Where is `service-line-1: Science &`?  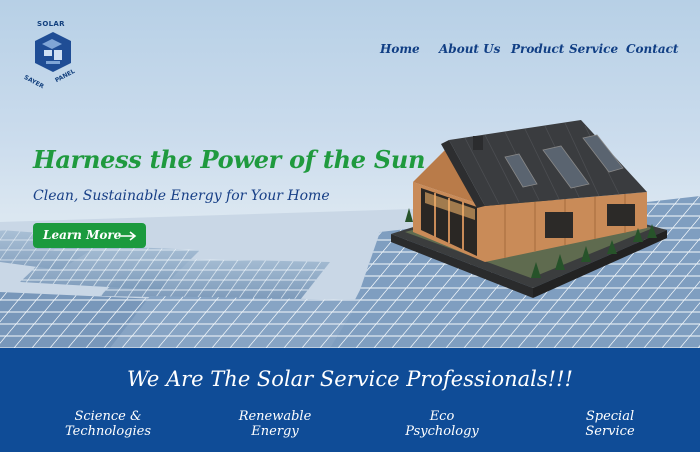 service-line-1: Science & is located at coordinates (108, 416).